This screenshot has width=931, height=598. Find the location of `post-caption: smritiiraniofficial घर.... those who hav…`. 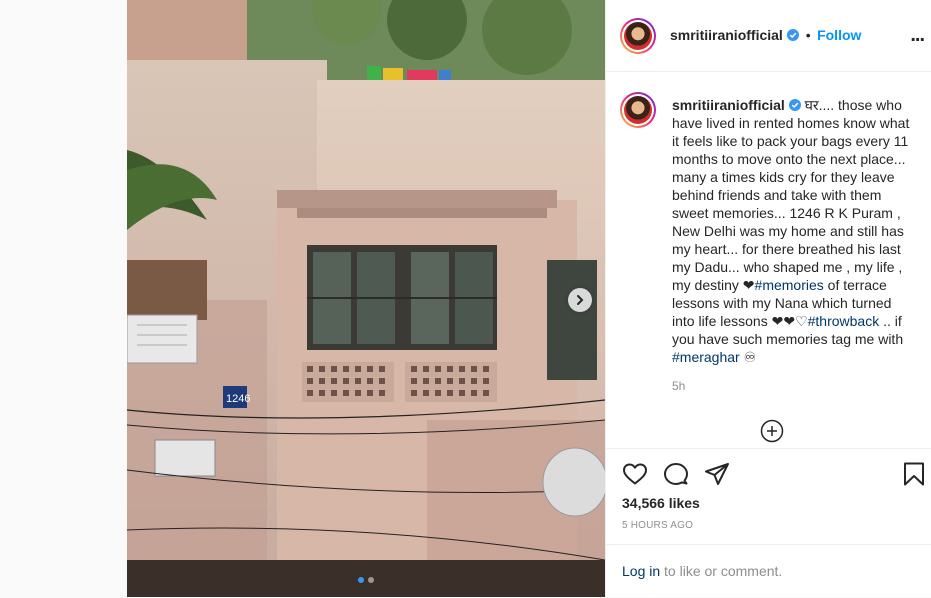

post-caption: smritiiraniofficial घर.... those who hav… is located at coordinates (794, 231).